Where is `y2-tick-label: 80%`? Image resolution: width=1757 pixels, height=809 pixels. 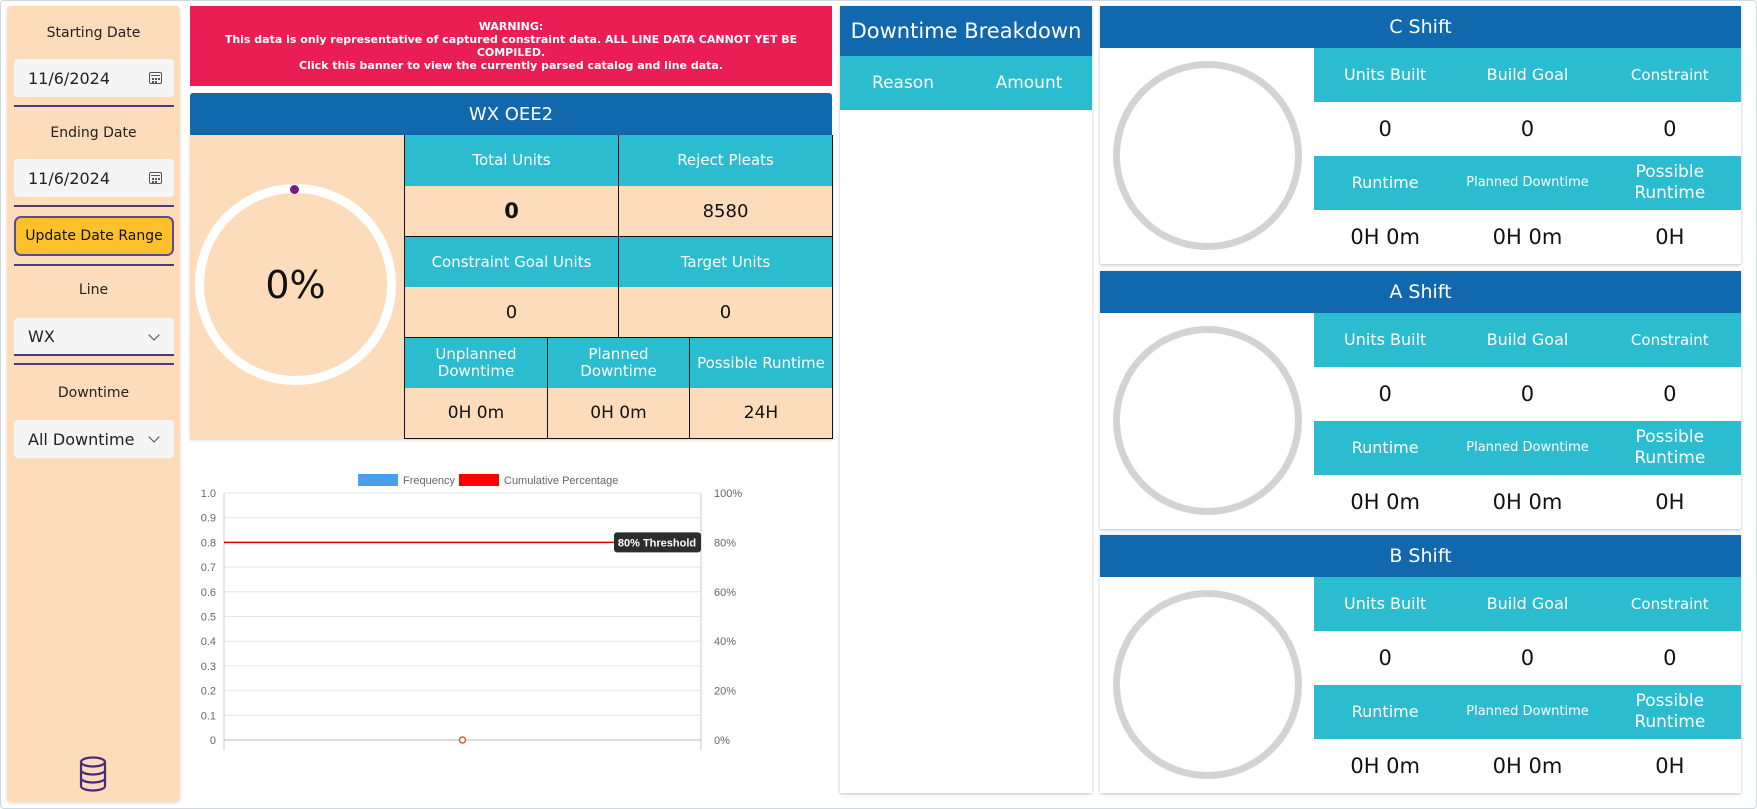
y2-tick-label: 80% is located at coordinates (725, 543).